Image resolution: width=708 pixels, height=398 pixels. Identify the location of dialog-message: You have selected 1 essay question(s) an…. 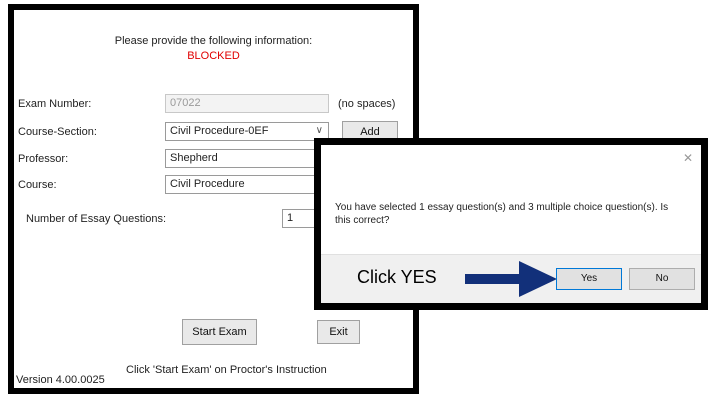
(502, 214).